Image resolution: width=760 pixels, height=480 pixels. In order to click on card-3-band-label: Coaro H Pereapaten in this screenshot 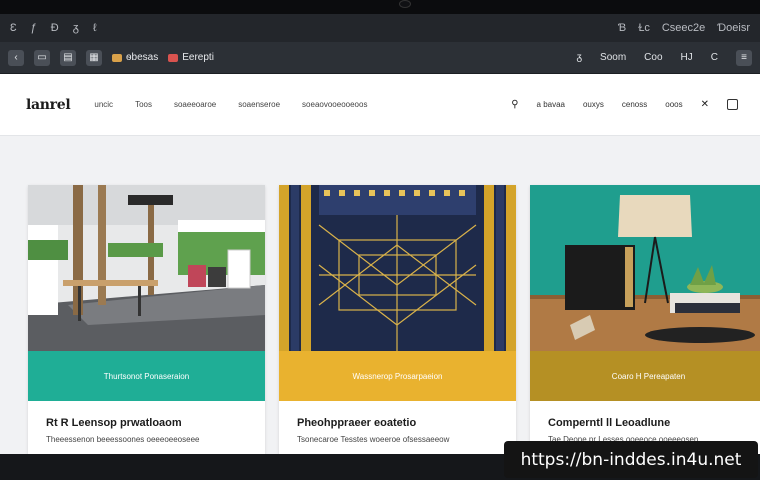, I will do `click(648, 376)`.